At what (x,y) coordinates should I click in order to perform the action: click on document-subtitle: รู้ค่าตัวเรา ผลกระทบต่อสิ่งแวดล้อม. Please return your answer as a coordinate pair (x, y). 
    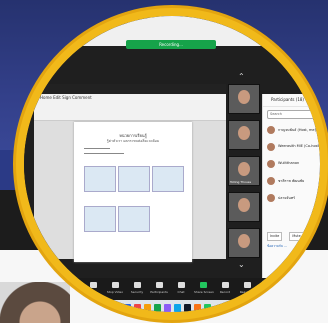
    Looking at the image, I should click on (133, 141).